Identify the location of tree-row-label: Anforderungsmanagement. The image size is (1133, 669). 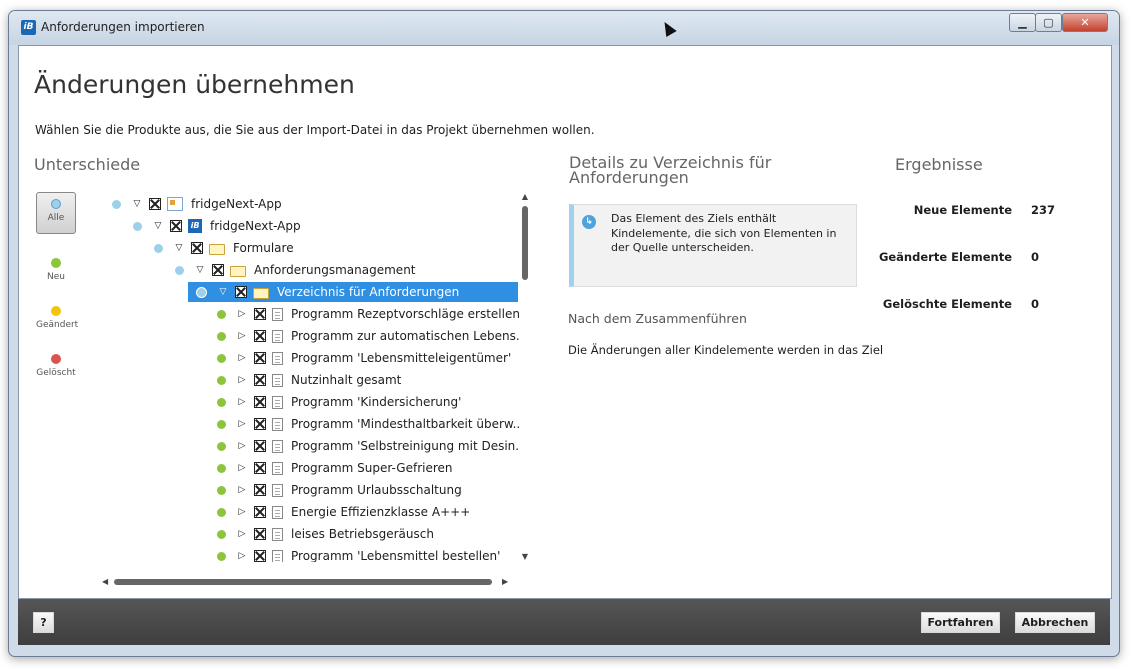
(335, 270).